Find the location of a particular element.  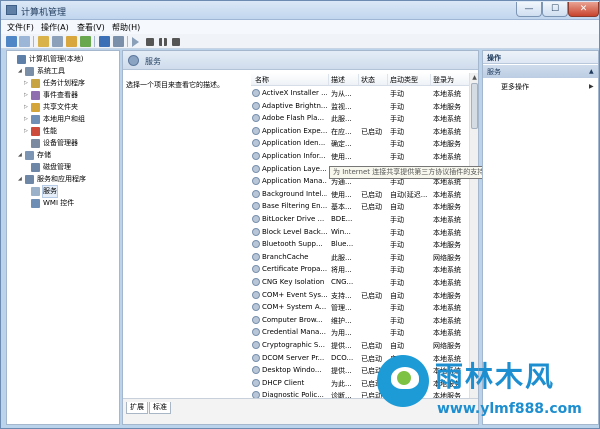

show-hide-tree-icon is located at coordinates (57, 41).